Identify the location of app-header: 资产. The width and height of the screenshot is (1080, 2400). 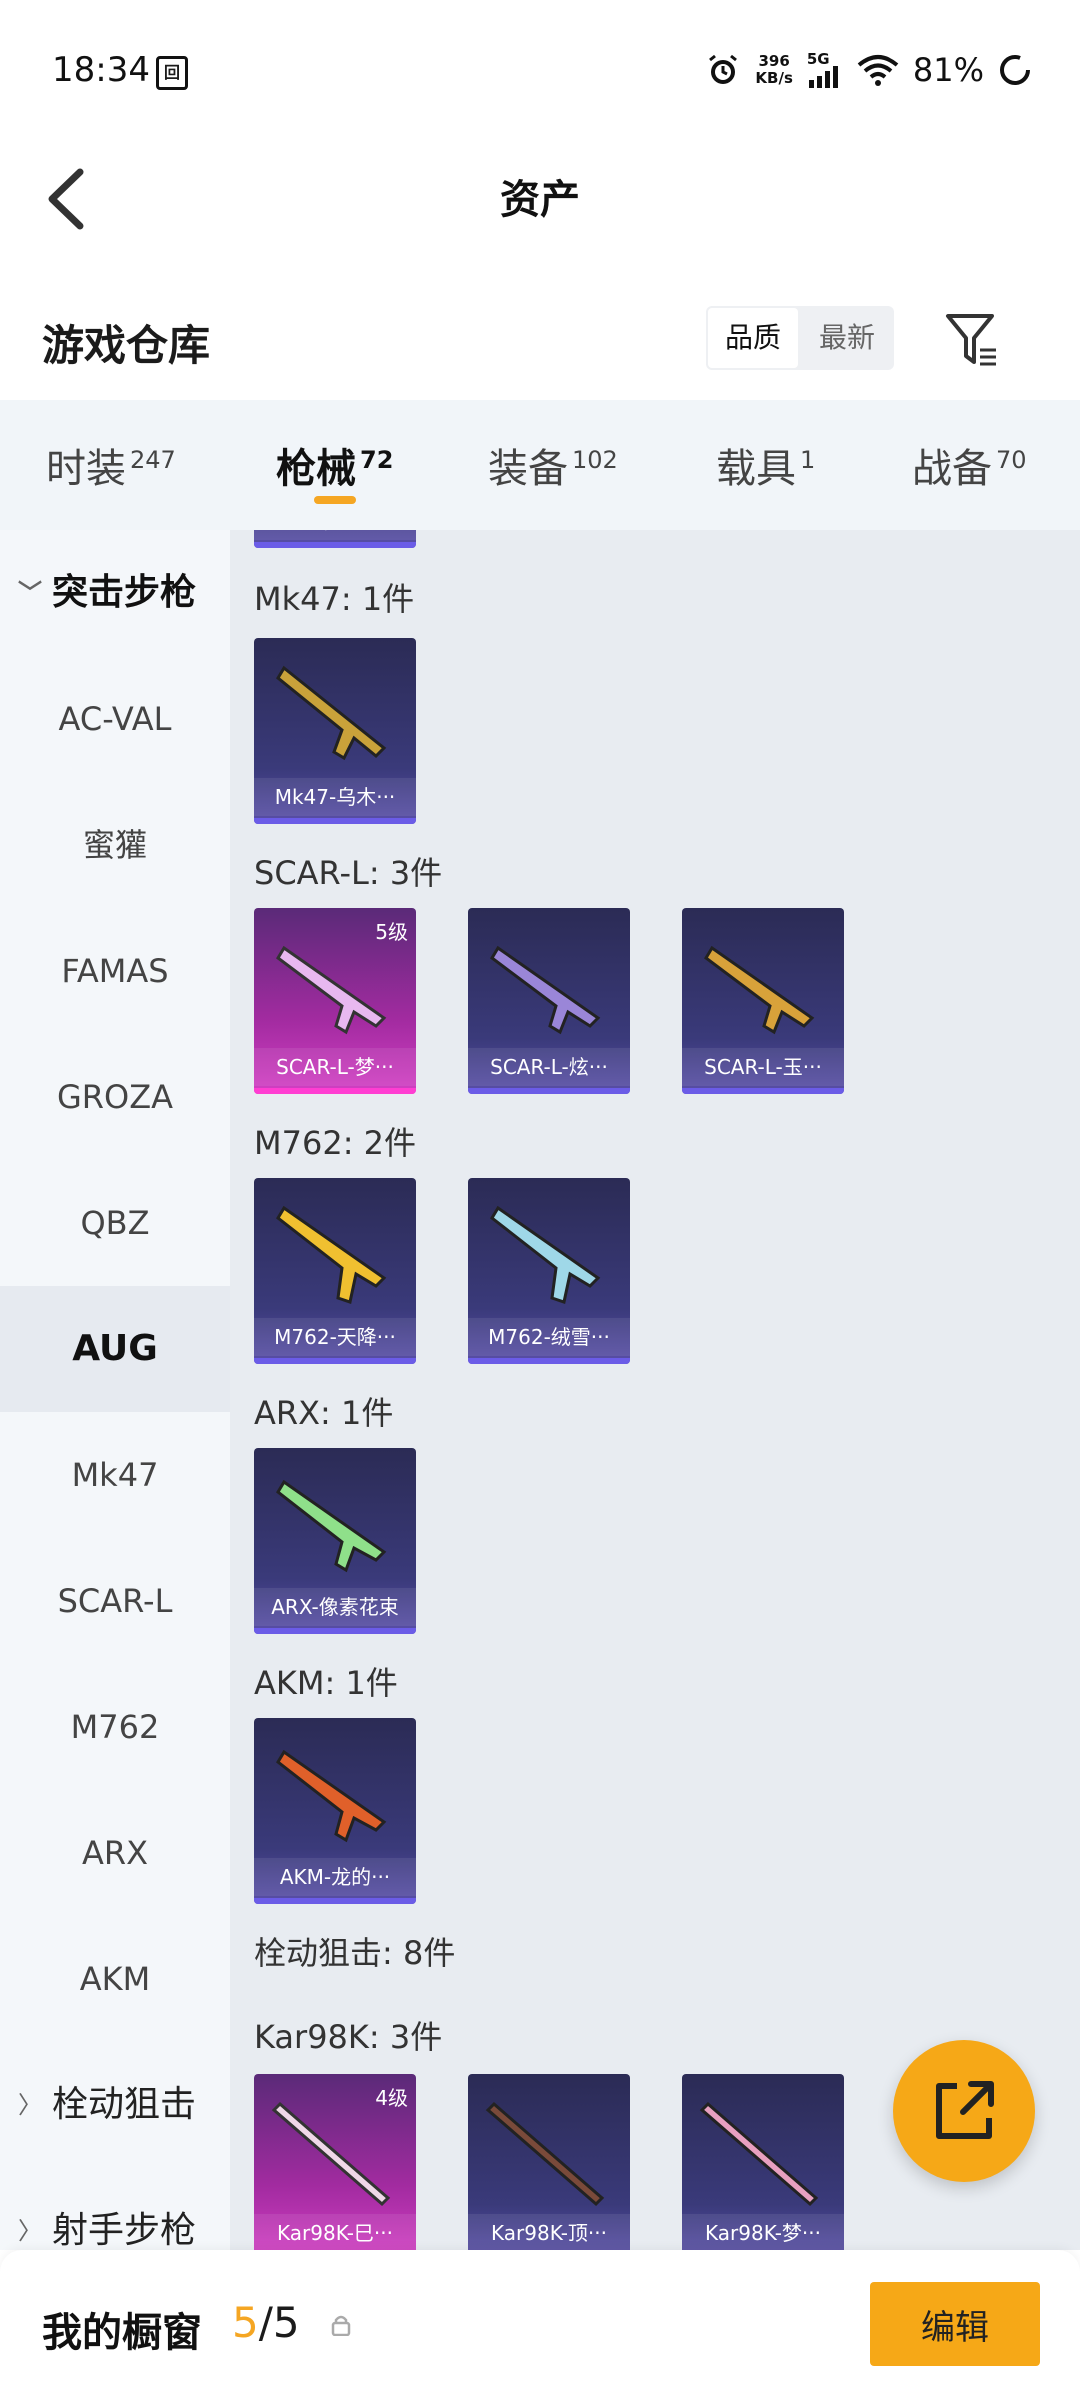
(540, 200).